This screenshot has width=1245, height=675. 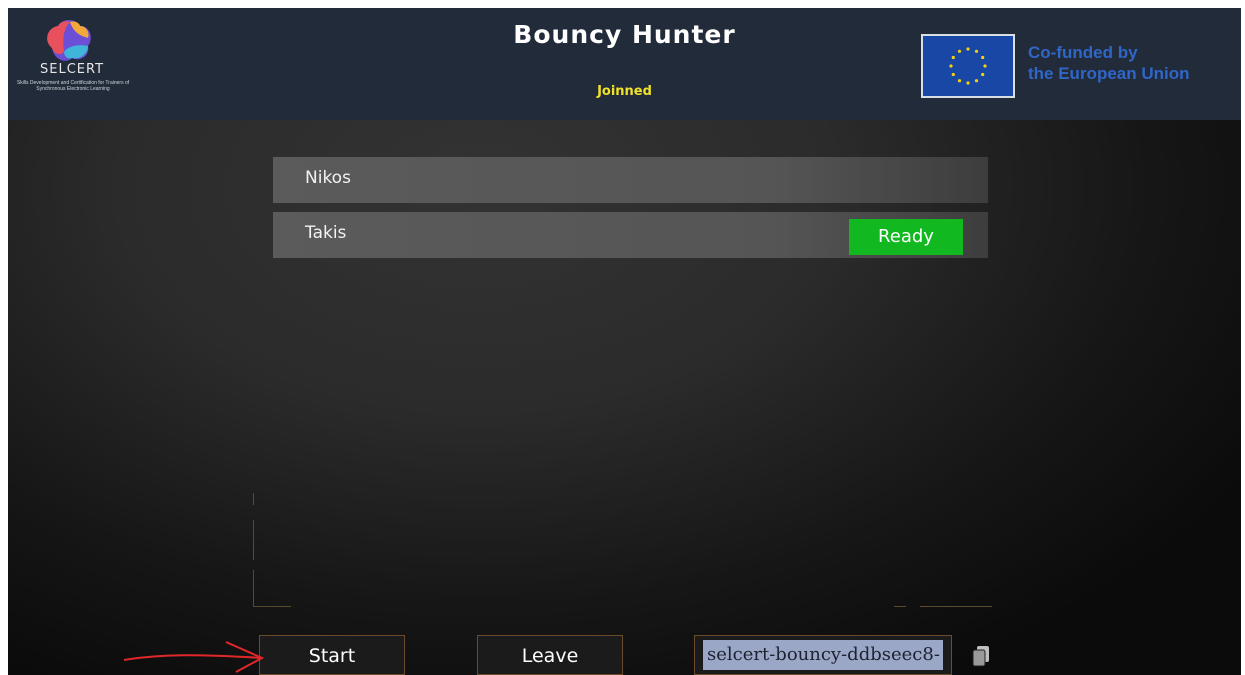 What do you see at coordinates (981, 656) in the screenshot?
I see `copy-icon` at bounding box center [981, 656].